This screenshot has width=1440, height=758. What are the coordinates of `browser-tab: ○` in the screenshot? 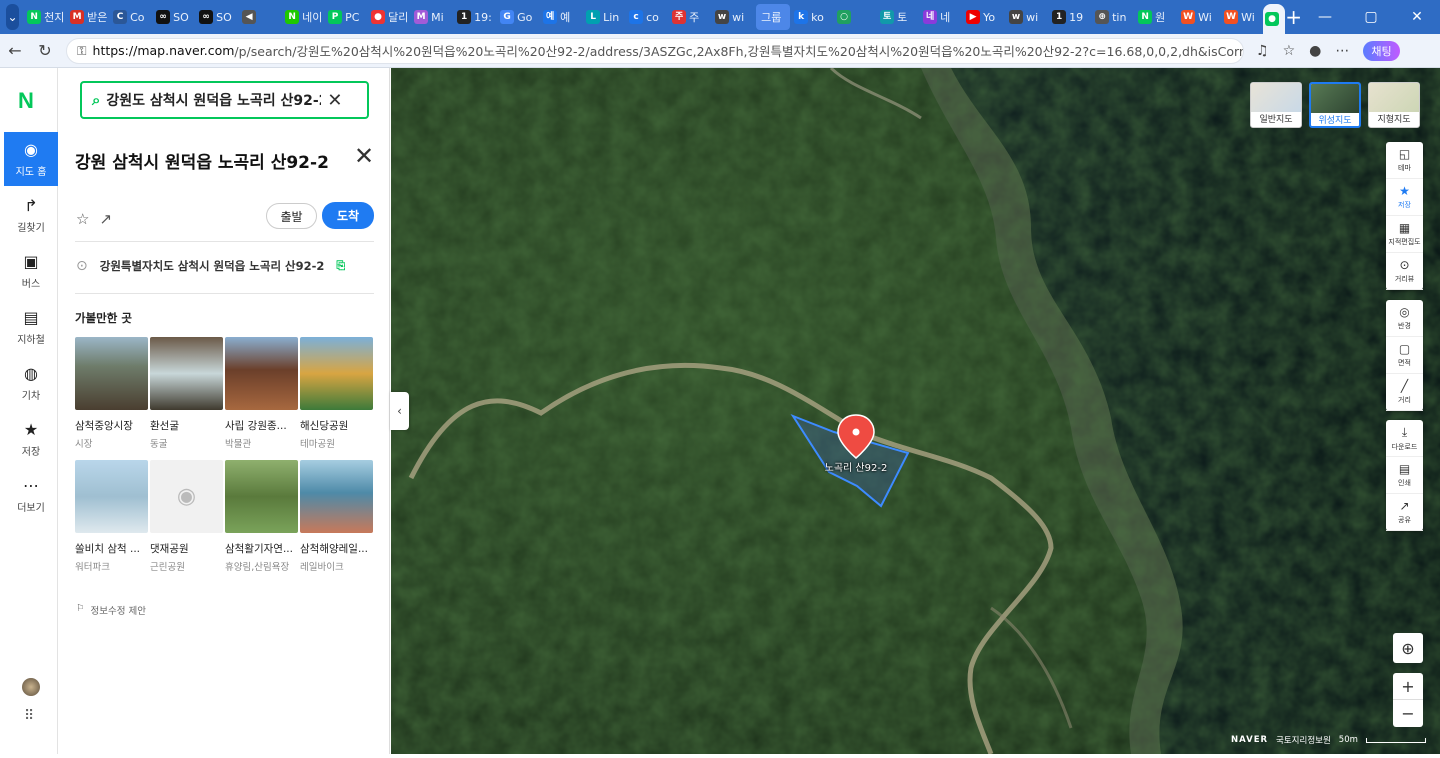 It's located at (855, 17).